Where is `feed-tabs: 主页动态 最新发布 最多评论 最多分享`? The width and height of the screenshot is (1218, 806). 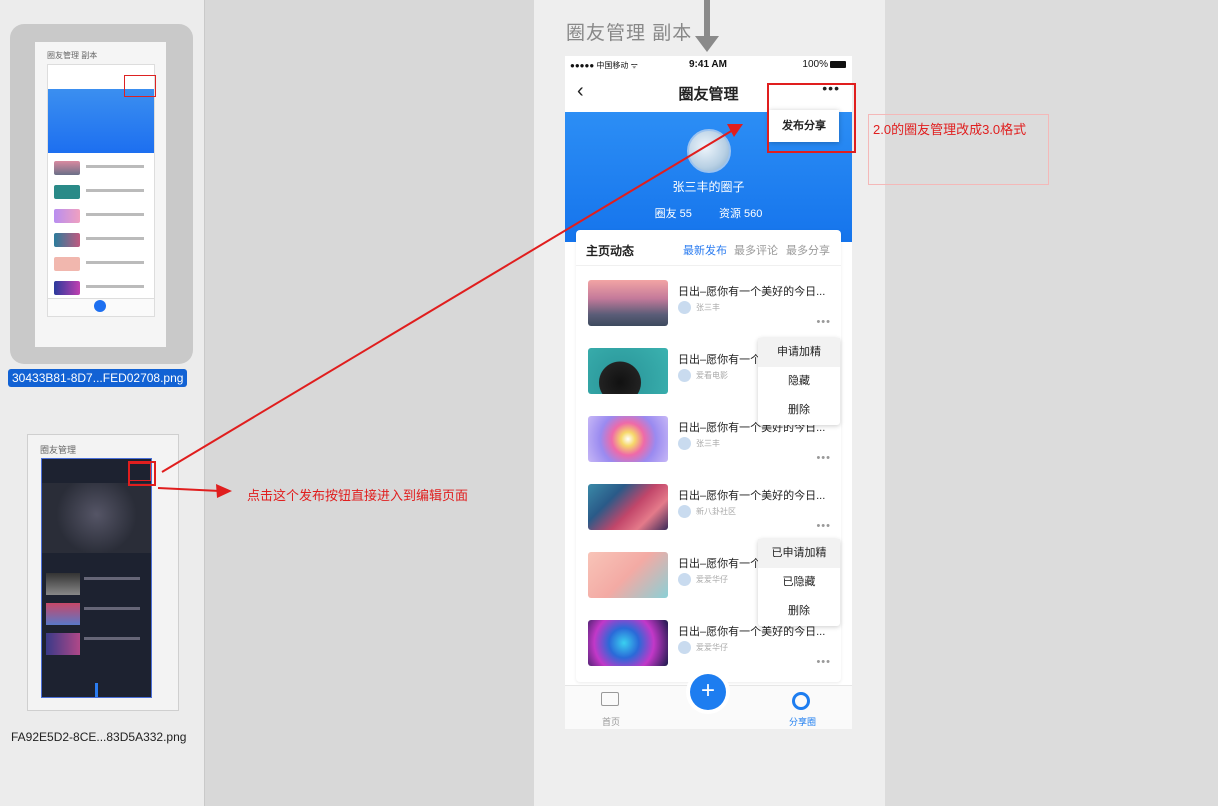 feed-tabs: 主页动态 最新发布 最多评论 最多分享 is located at coordinates (708, 248).